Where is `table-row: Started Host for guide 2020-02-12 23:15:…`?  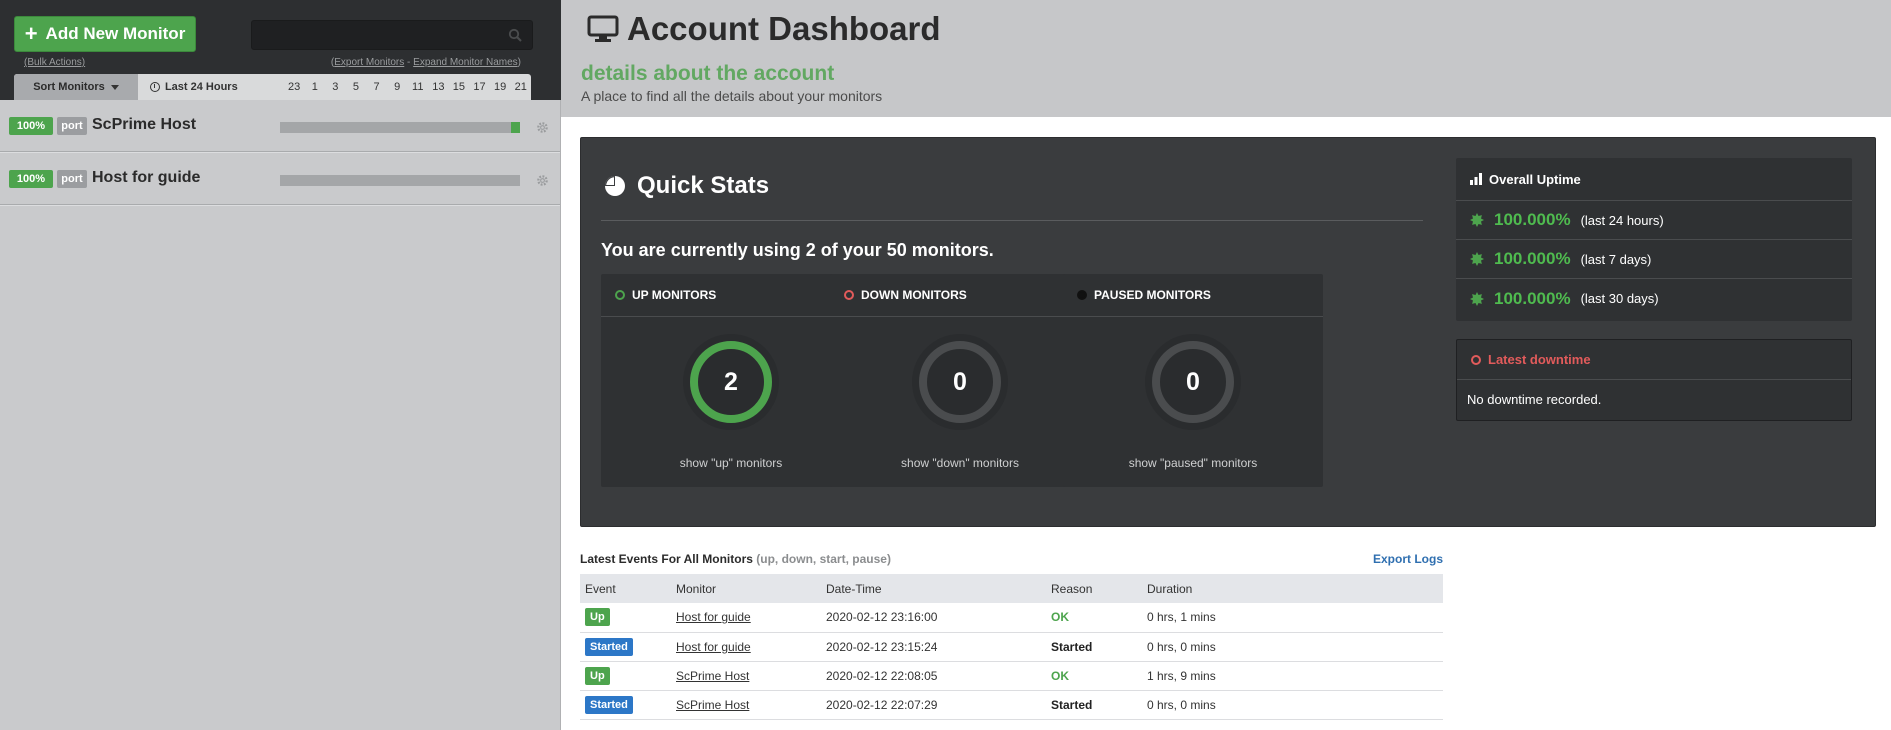 table-row: Started Host for guide 2020-02-12 23:15:… is located at coordinates (1011, 647).